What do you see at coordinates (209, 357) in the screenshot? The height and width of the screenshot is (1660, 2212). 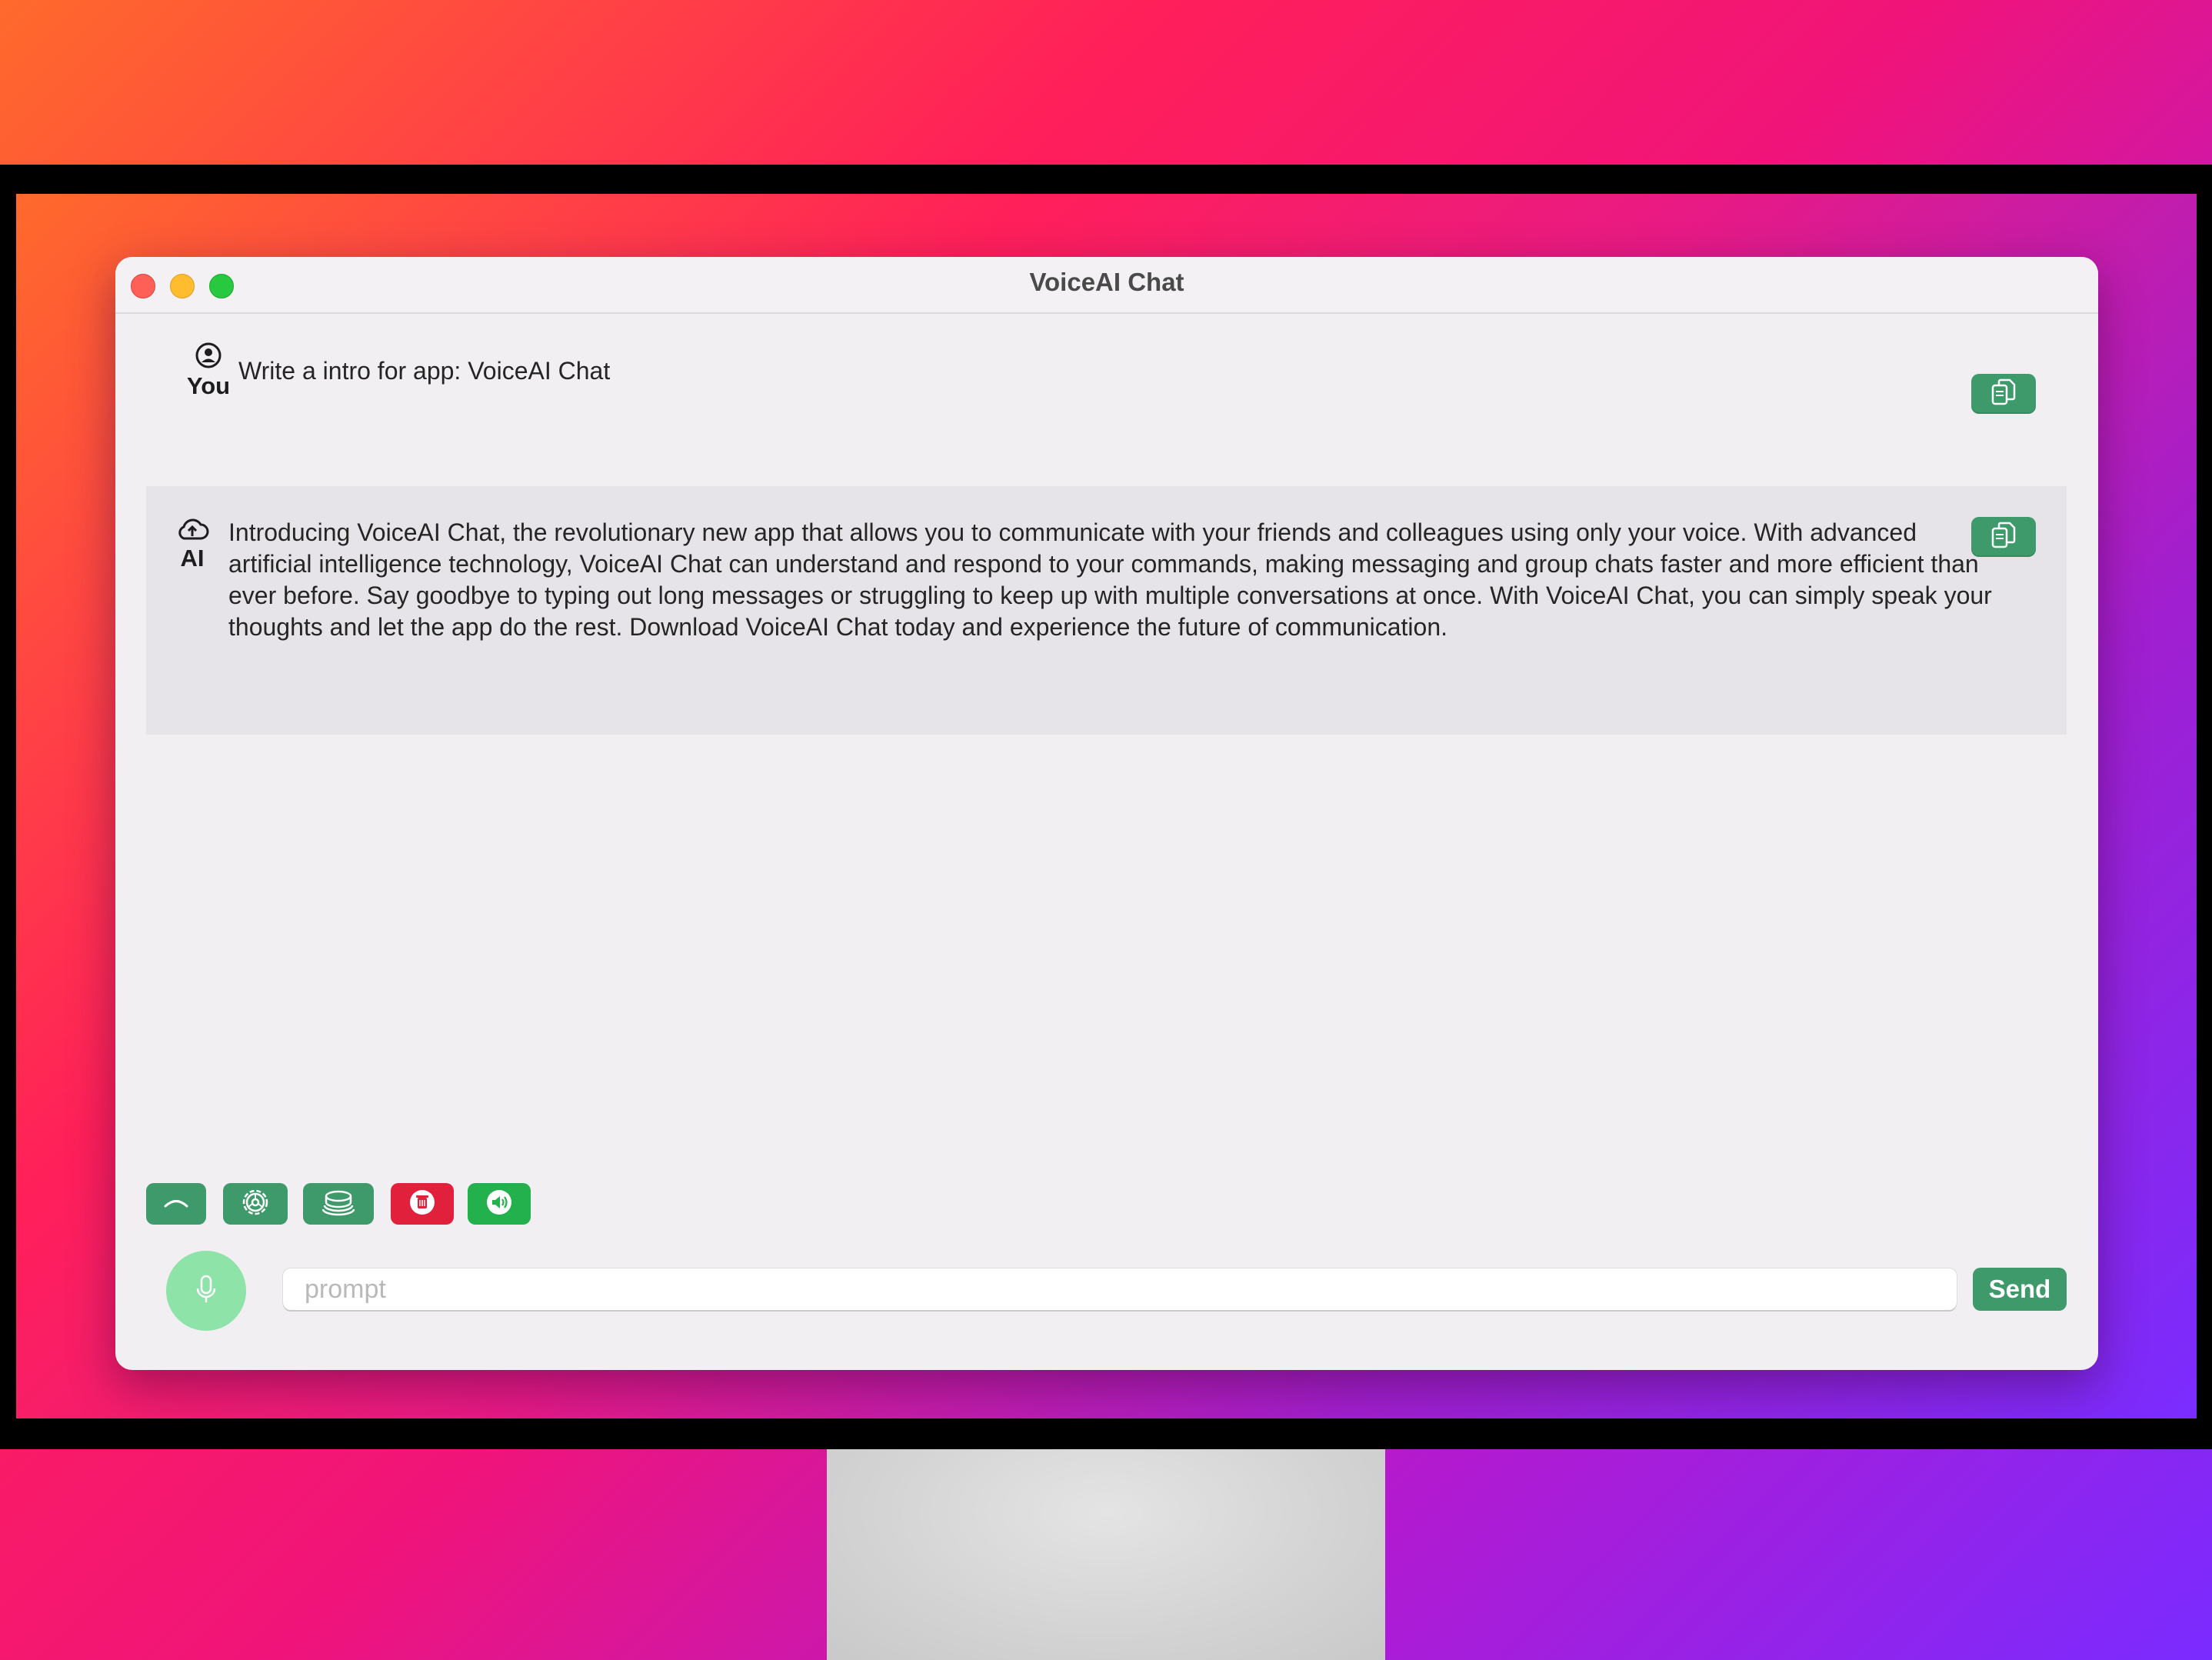 I see `person-circle-icon` at bounding box center [209, 357].